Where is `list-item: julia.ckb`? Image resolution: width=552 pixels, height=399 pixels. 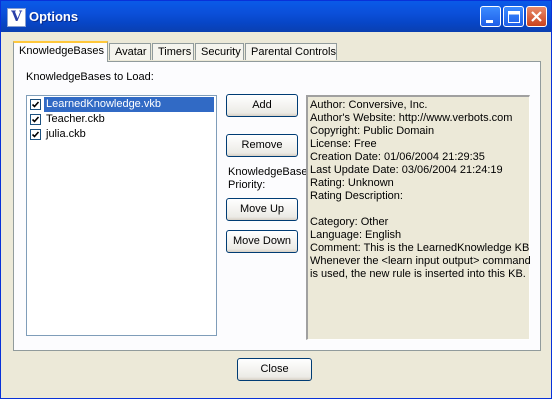
list-item: julia.ckb is located at coordinates (121, 134).